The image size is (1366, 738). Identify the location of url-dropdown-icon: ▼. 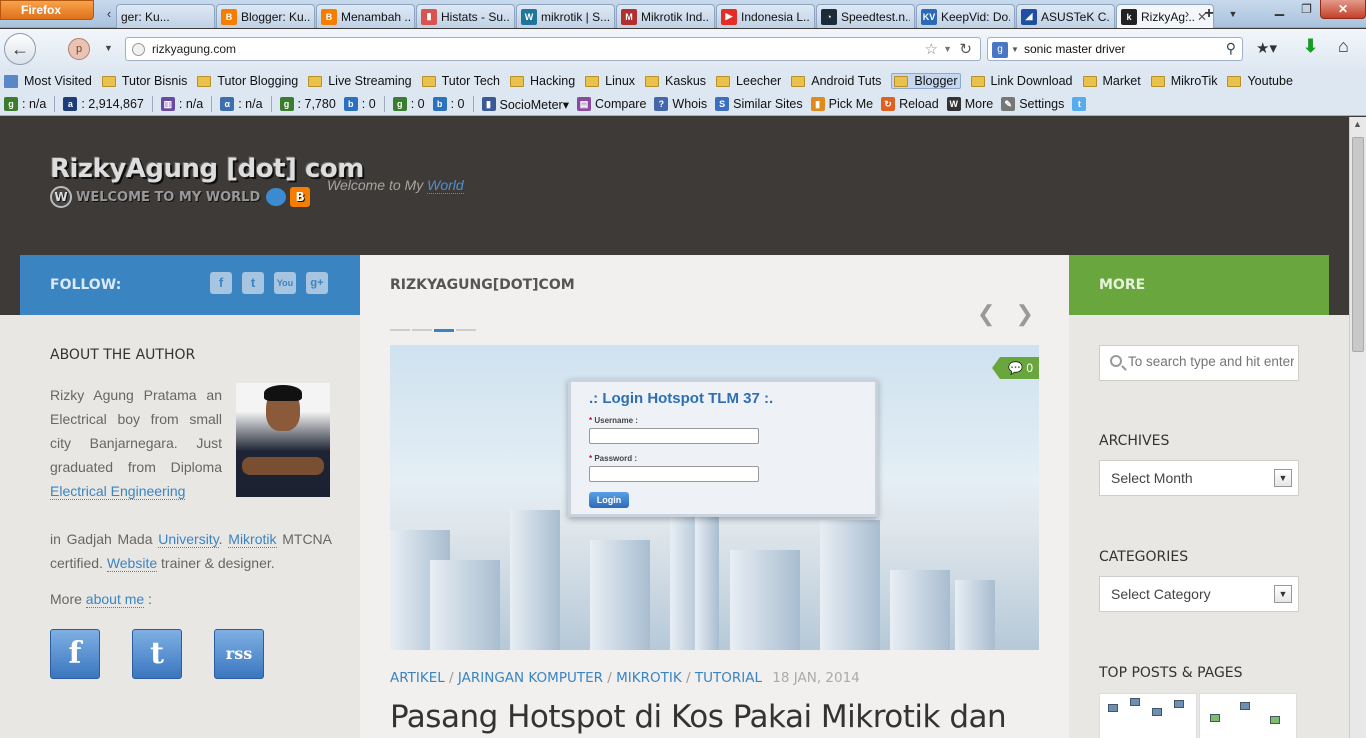
(947, 49).